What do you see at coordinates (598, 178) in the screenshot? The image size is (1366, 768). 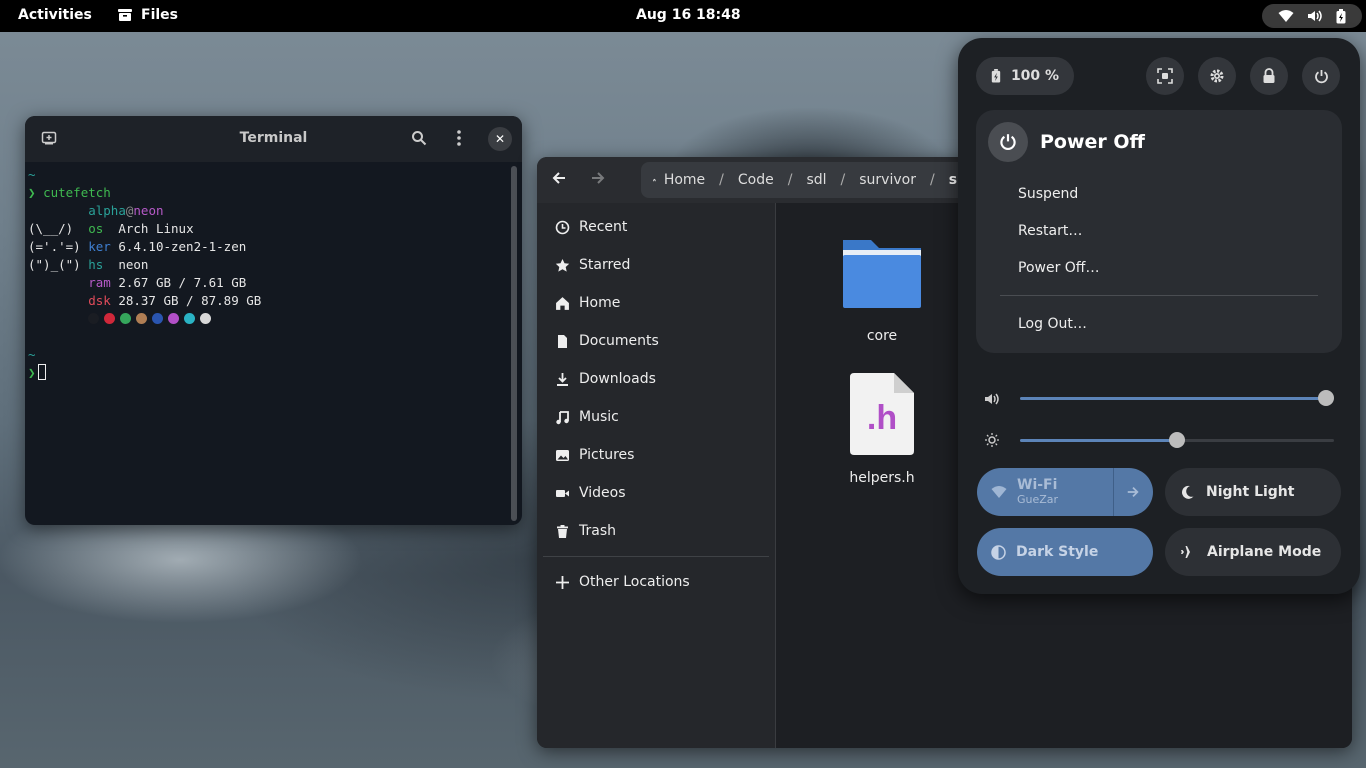 I see `forward-arrow-icon` at bounding box center [598, 178].